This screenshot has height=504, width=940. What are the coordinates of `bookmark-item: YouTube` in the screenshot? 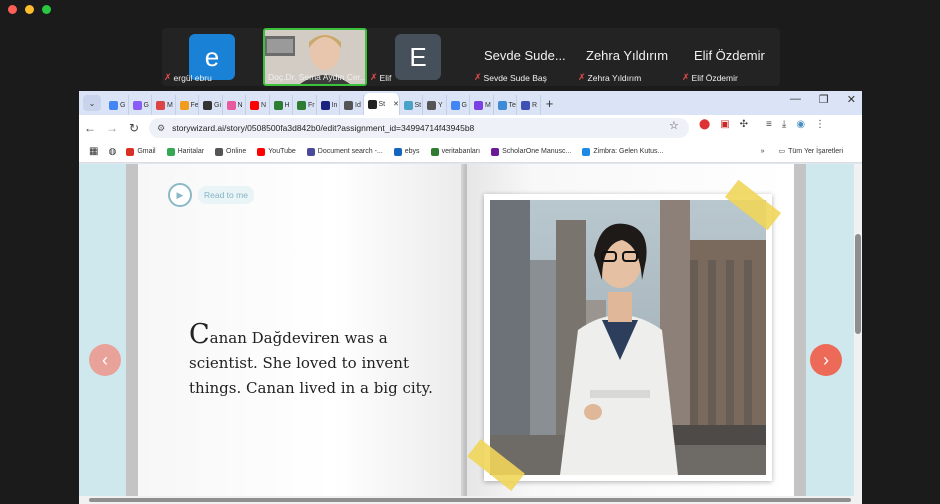 It's located at (276, 151).